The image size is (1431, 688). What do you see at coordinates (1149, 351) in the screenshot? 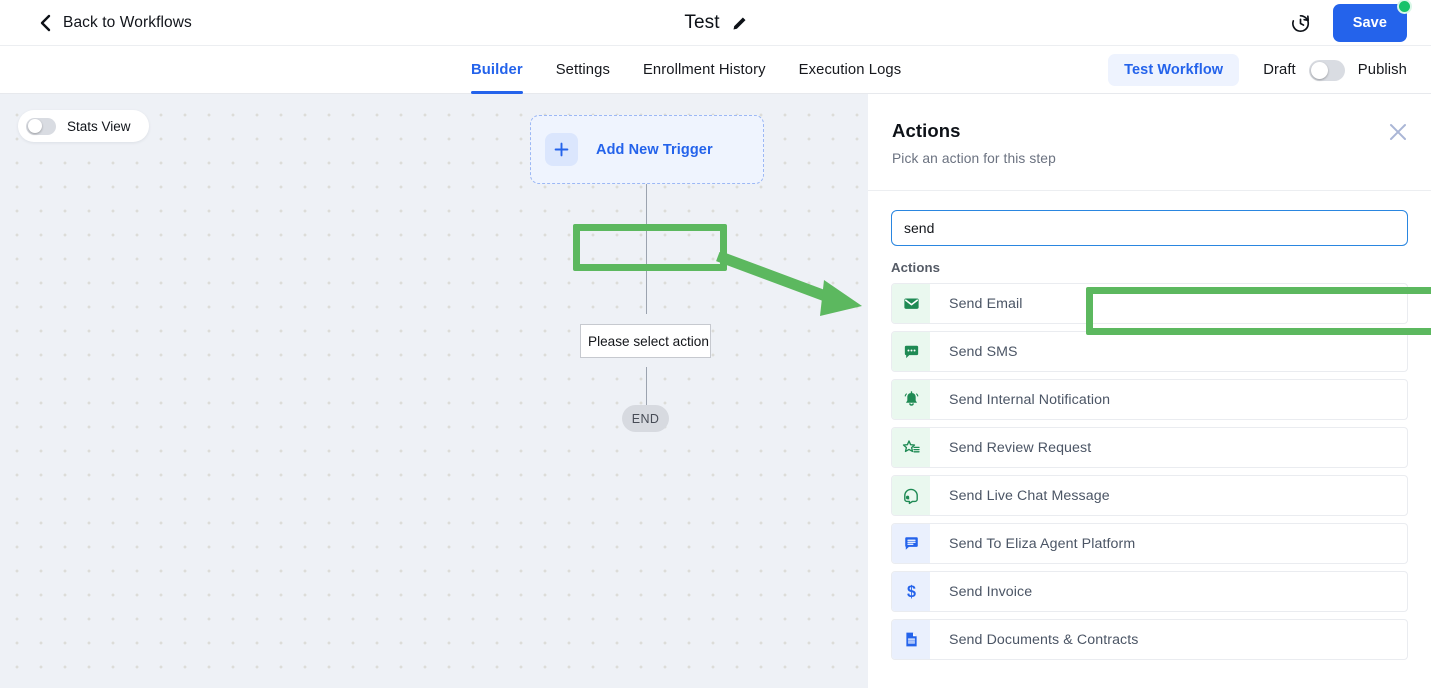
I see `action-item-send-sms: Send SMS` at bounding box center [1149, 351].